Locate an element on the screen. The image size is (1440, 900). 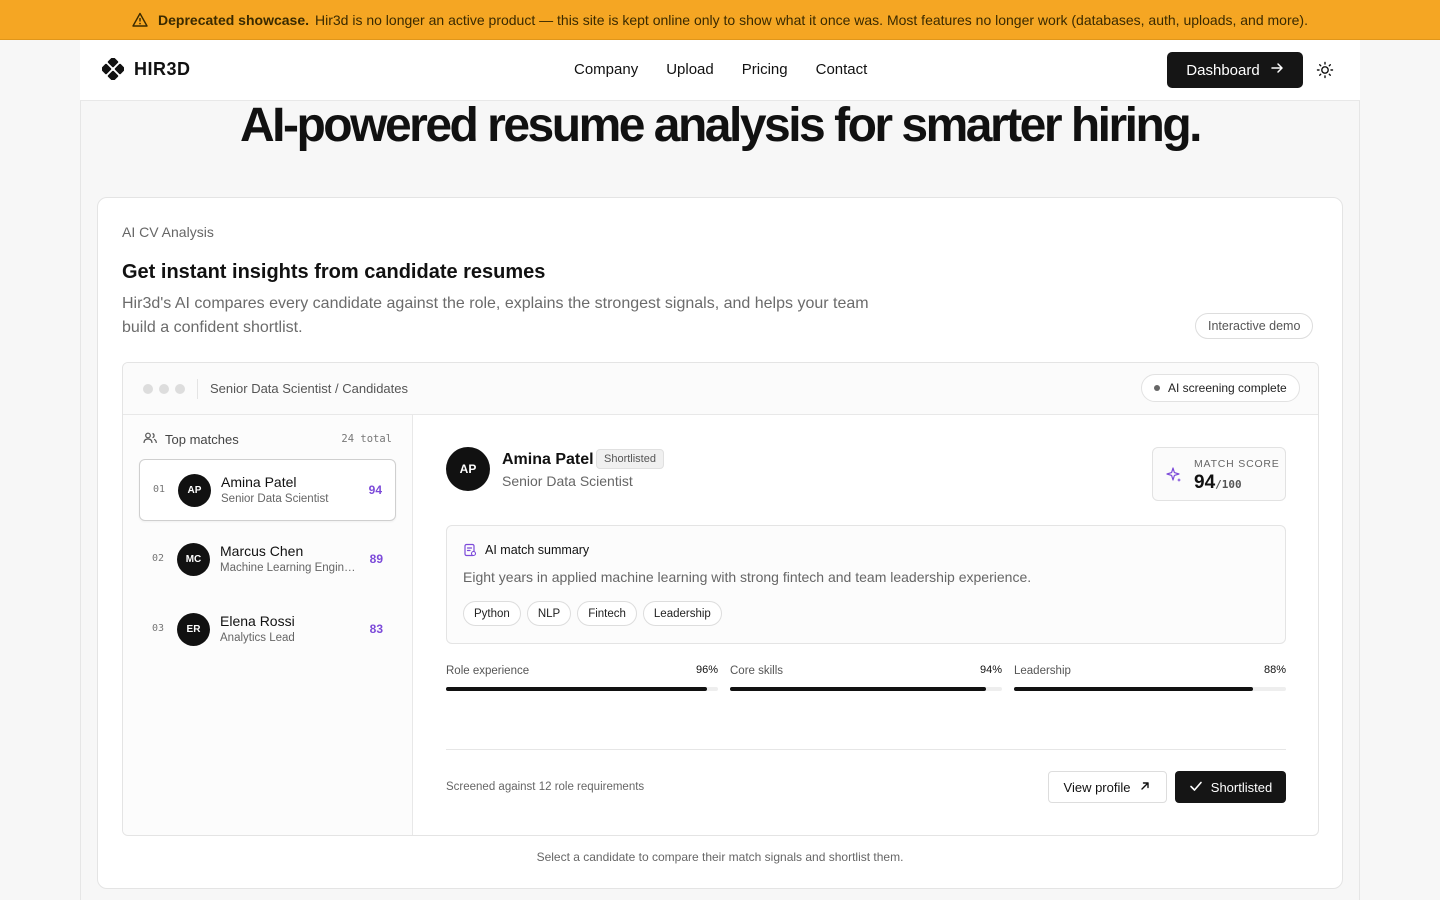
status-dot-icon is located at coordinates (1157, 388).